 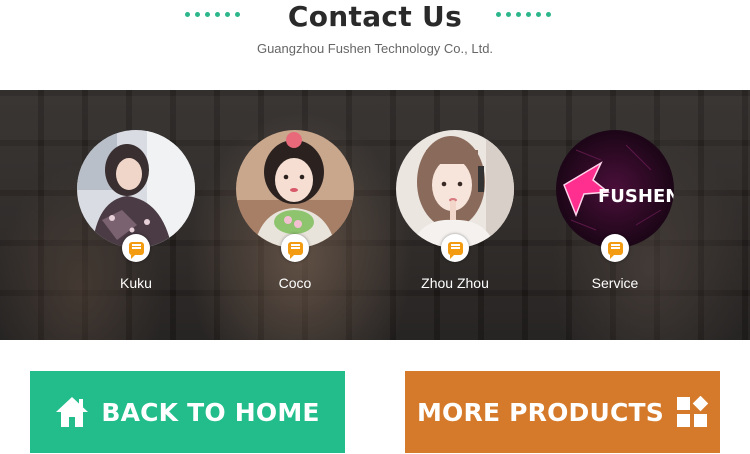 What do you see at coordinates (540, 412) in the screenshot?
I see `more-products-label: MORE PRODUCTS` at bounding box center [540, 412].